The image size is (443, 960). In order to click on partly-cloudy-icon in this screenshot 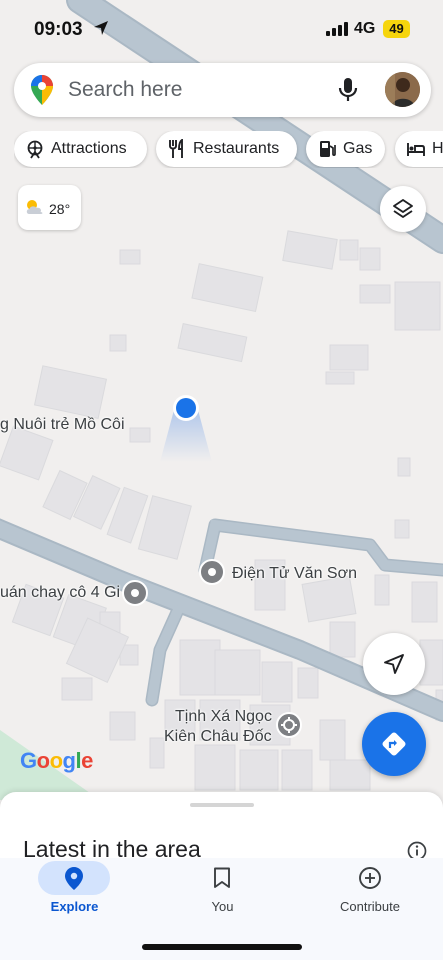, I will do `click(34, 207)`.